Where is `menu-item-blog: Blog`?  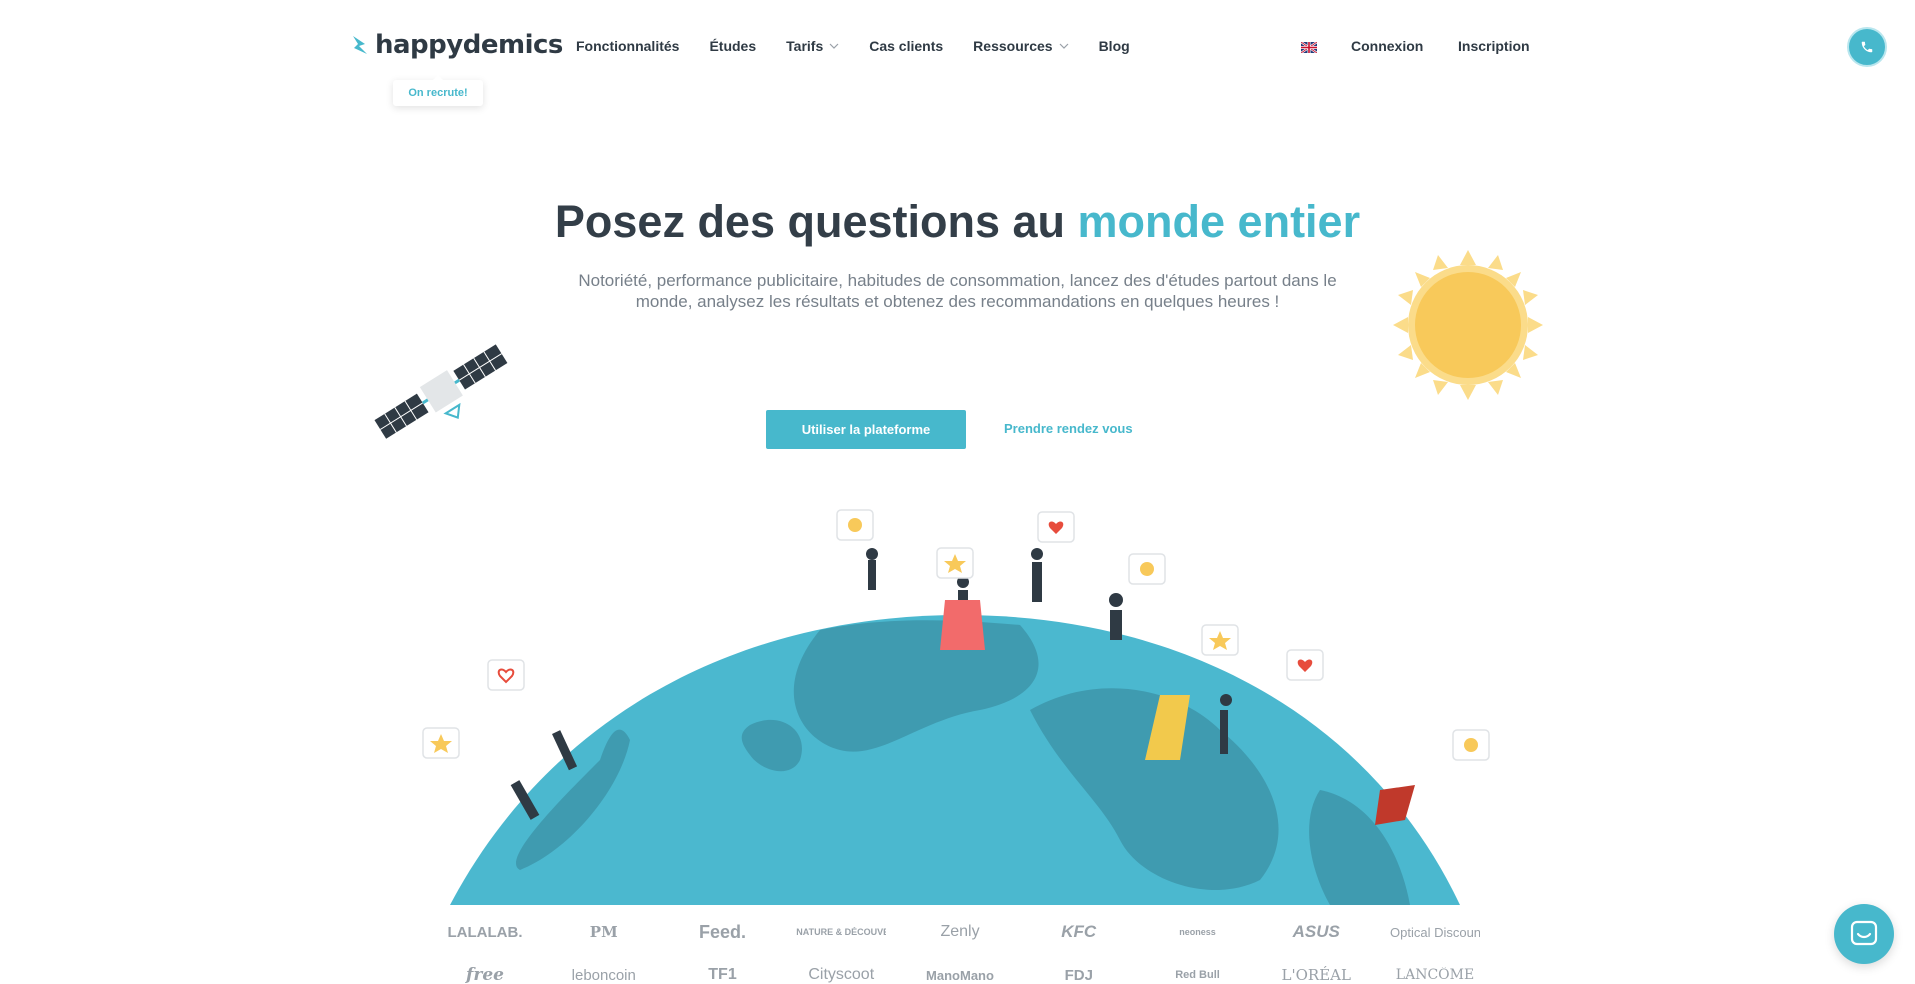
menu-item-blog: Blog is located at coordinates (1114, 46).